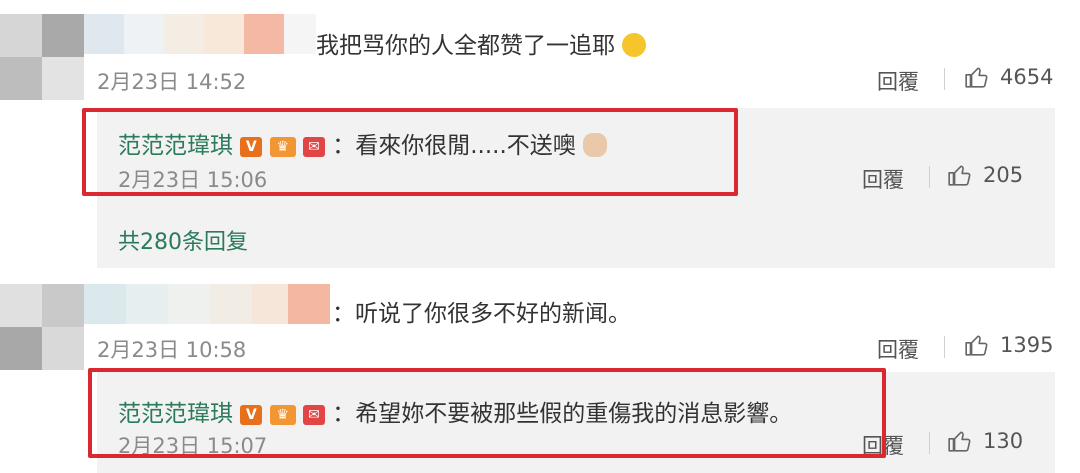 This screenshot has width=1080, height=473. I want to click on comment-time: 2月23日 10:58, so click(172, 350).